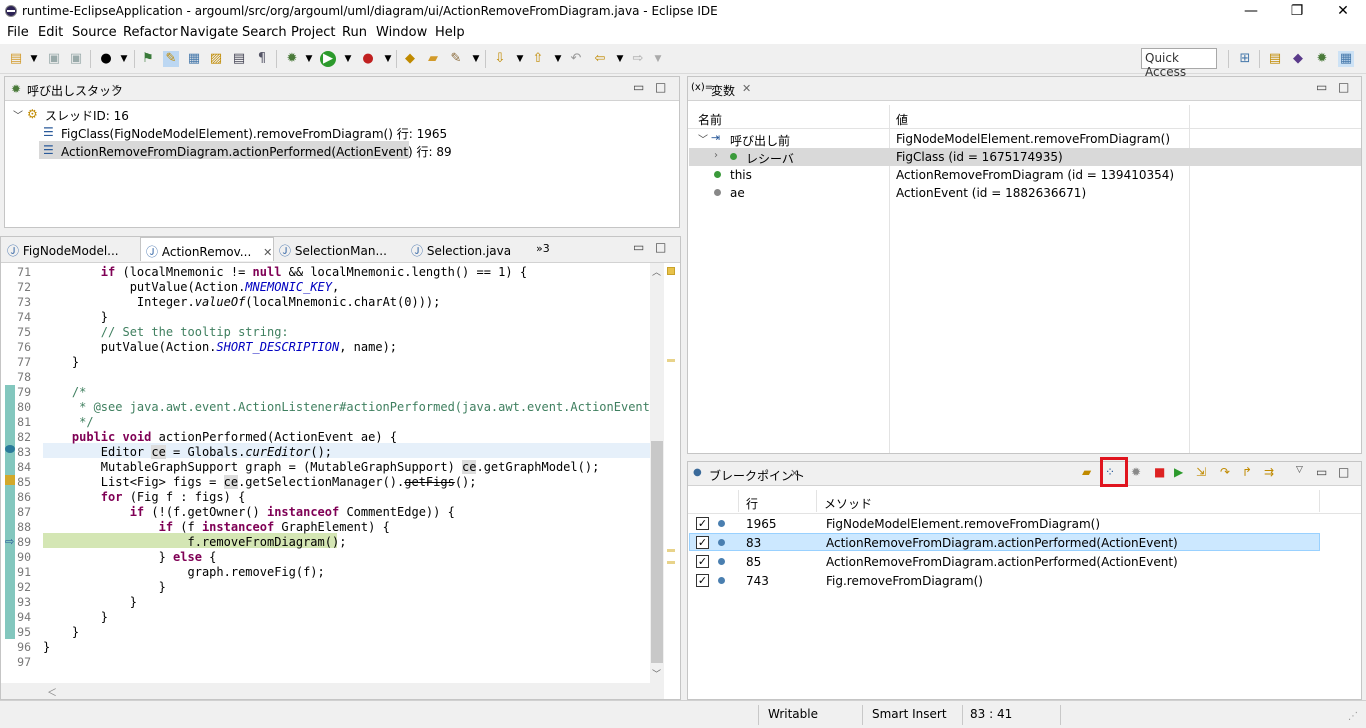  I want to click on external-tools-icon: ●, so click(368, 59).